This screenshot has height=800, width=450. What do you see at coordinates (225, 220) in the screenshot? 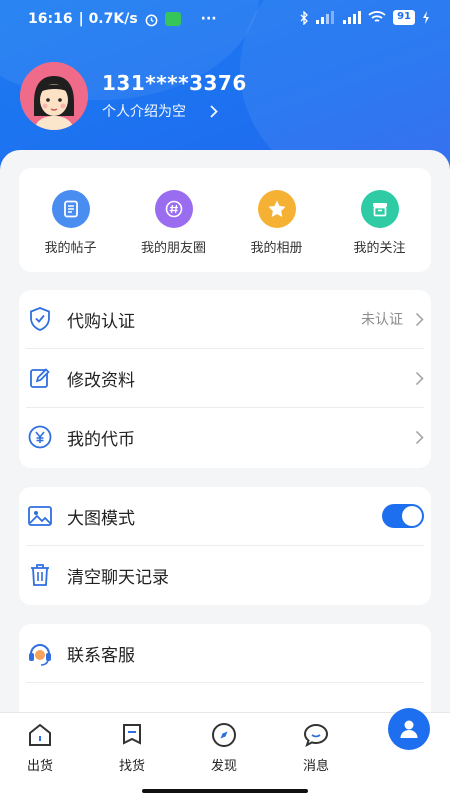
I see `quick-actions-card: 我的帖子 我的朋友圈 我的相册 我的关注` at bounding box center [225, 220].